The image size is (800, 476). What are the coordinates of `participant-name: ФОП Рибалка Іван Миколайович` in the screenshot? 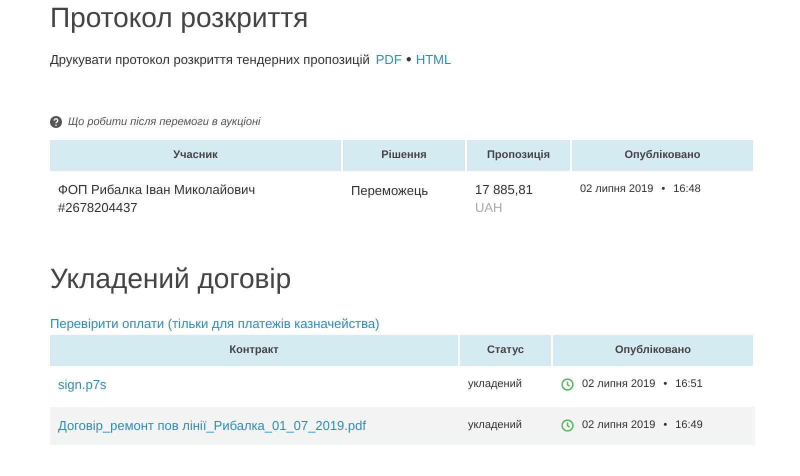 It's located at (157, 189).